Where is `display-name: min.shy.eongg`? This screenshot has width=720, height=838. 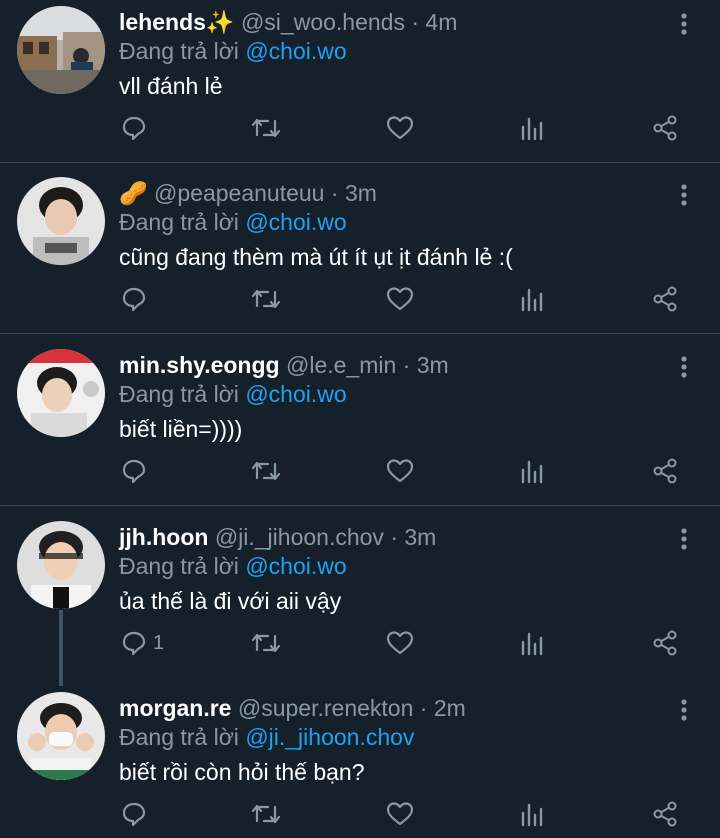 display-name: min.shy.eongg is located at coordinates (199, 365).